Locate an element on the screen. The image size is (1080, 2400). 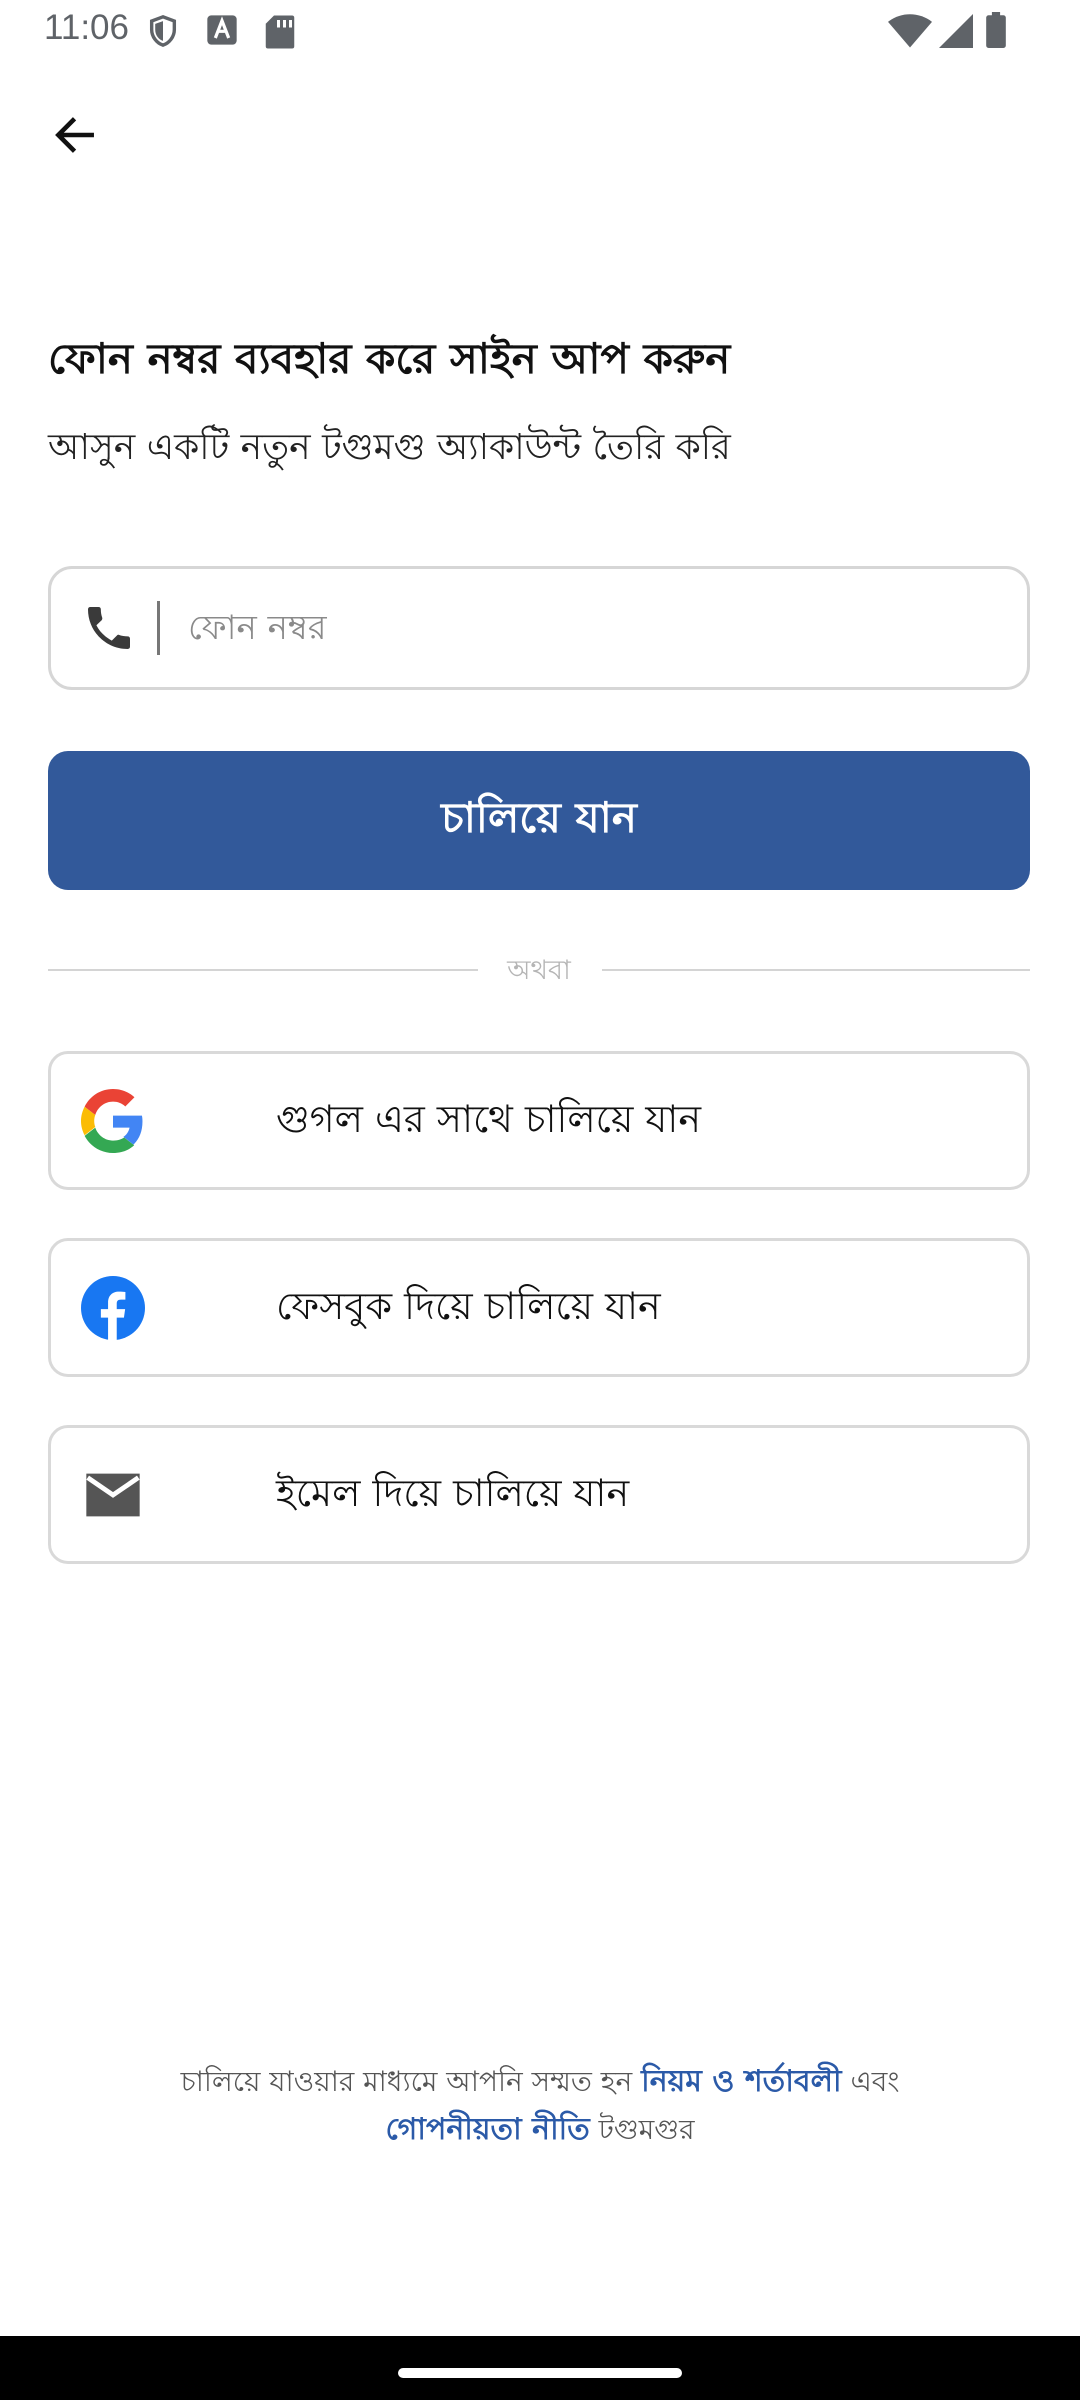
back-button is located at coordinates (75, 135).